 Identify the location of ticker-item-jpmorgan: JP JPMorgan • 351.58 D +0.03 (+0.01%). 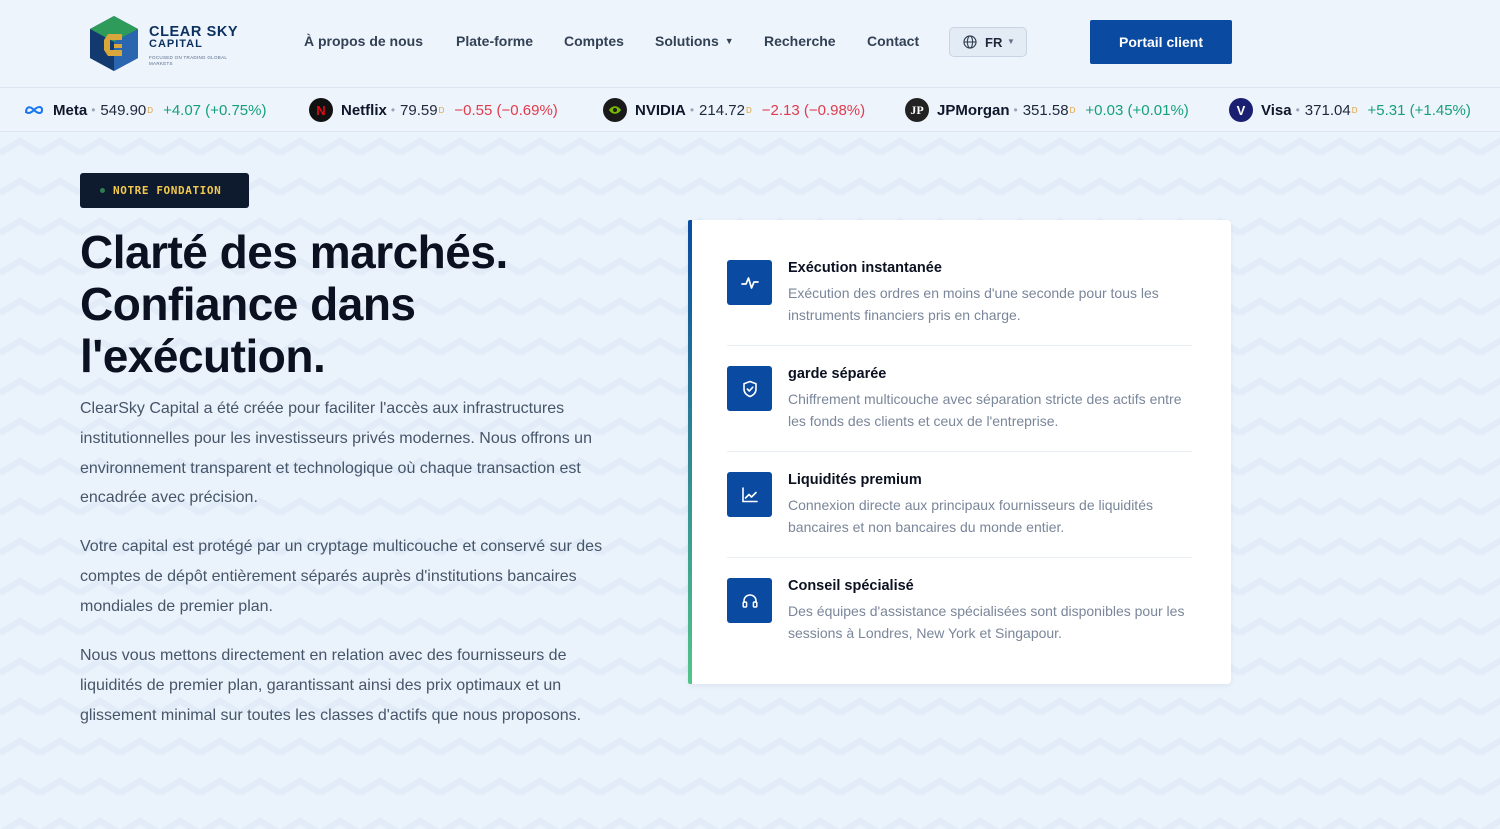
(1047, 109).